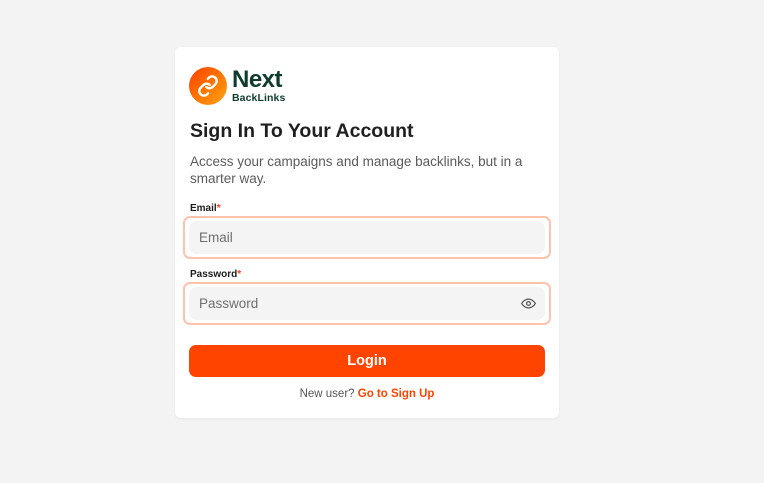 Image resolution: width=764 pixels, height=483 pixels. I want to click on password-label: Password*, so click(215, 274).